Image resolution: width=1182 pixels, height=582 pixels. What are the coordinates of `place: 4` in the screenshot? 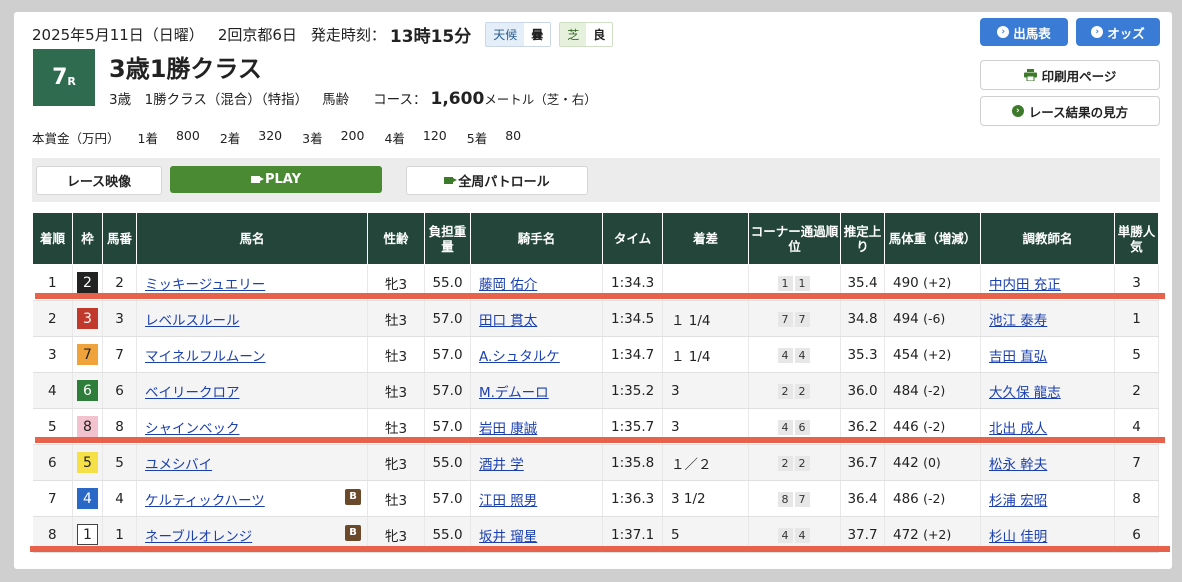 It's located at (52, 390).